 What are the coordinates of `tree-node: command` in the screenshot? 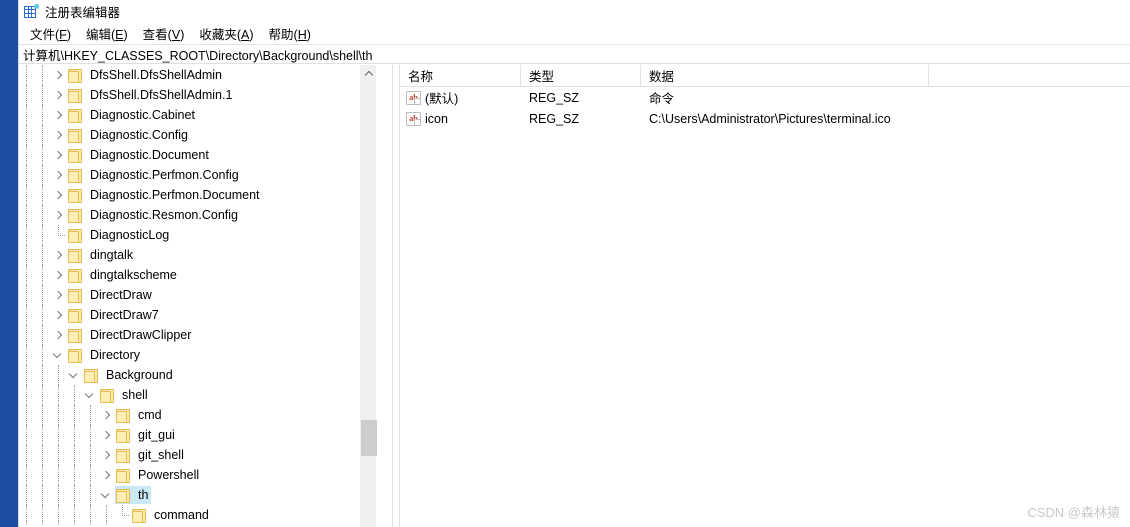 It's located at (197, 515).